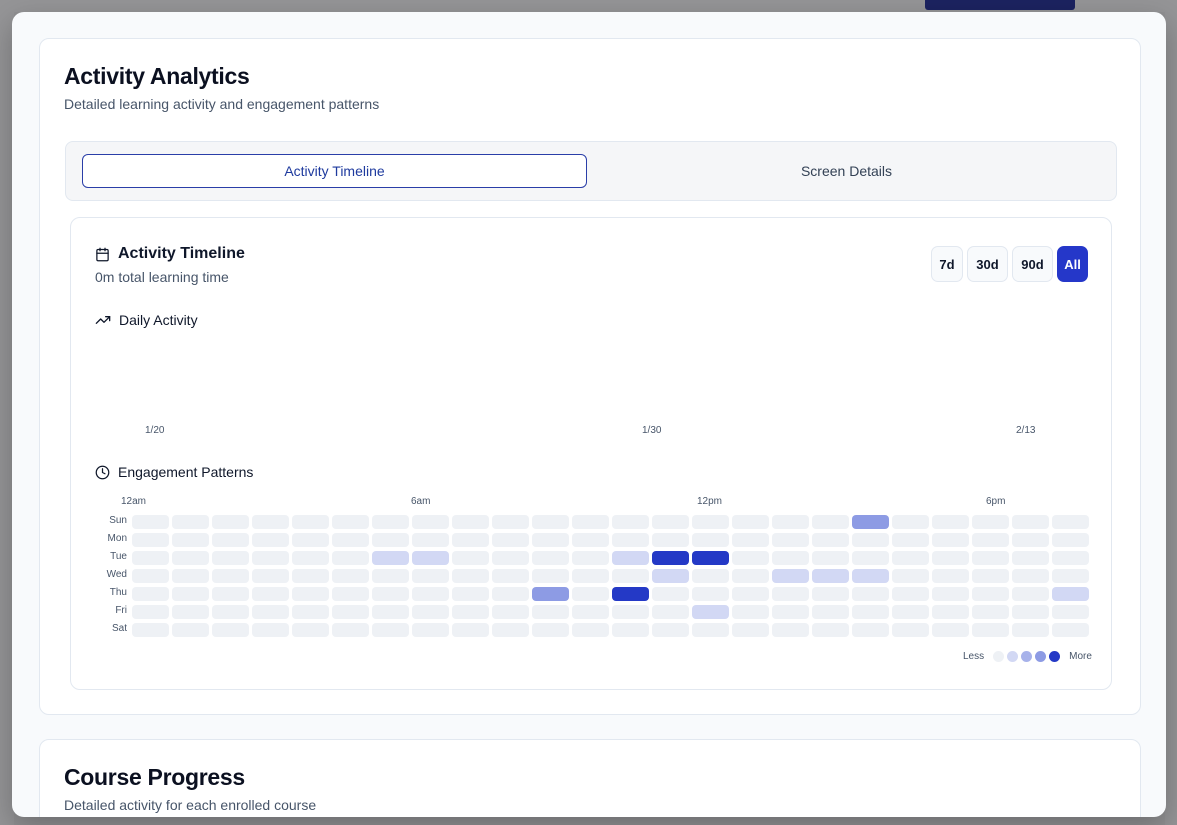 The image size is (1177, 825). I want to click on range-90d-button: 90d, so click(1032, 264).